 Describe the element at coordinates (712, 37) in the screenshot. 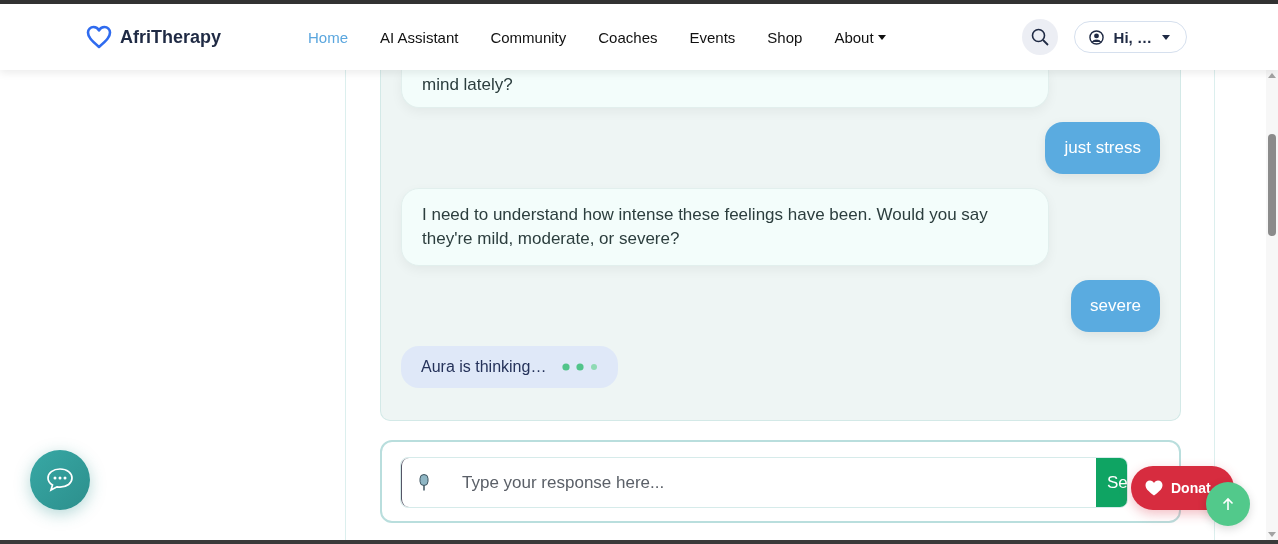

I see `nav-link: Events` at that location.